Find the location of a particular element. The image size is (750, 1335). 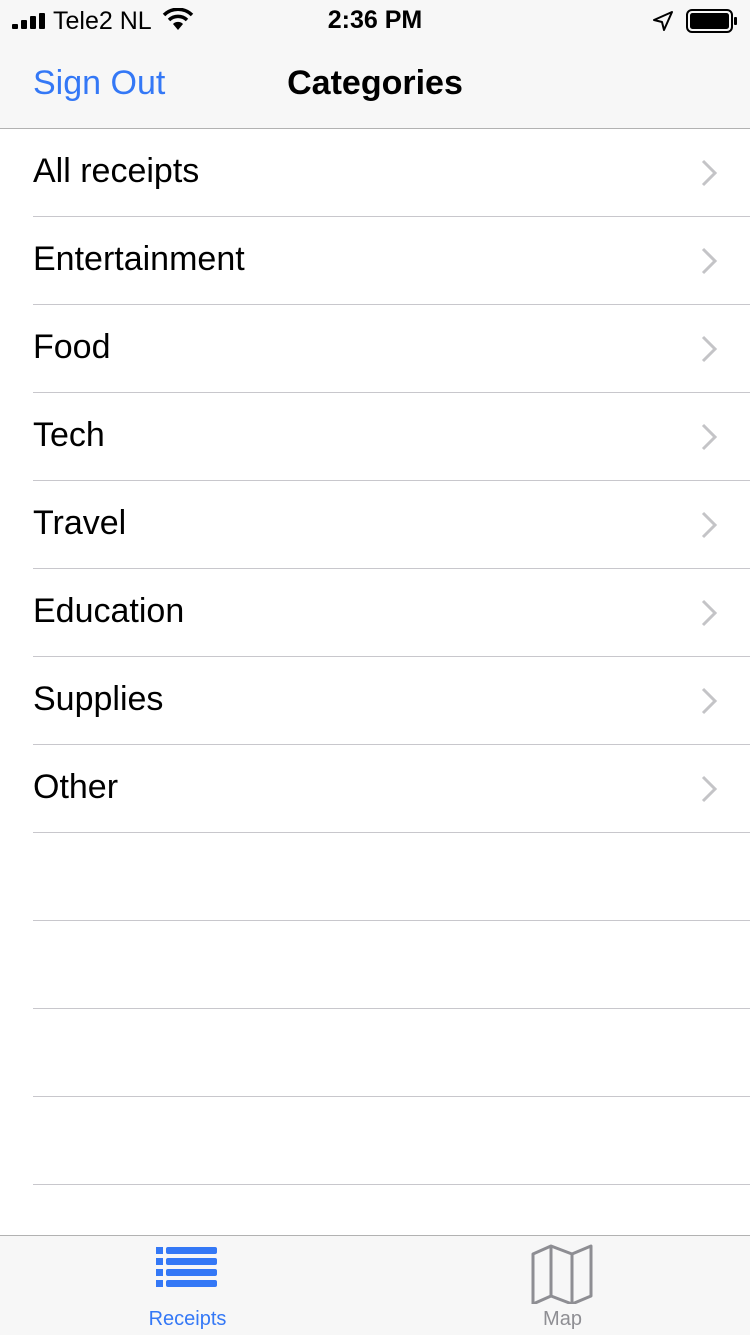

category-row-travel: Travel is located at coordinates (375, 525).